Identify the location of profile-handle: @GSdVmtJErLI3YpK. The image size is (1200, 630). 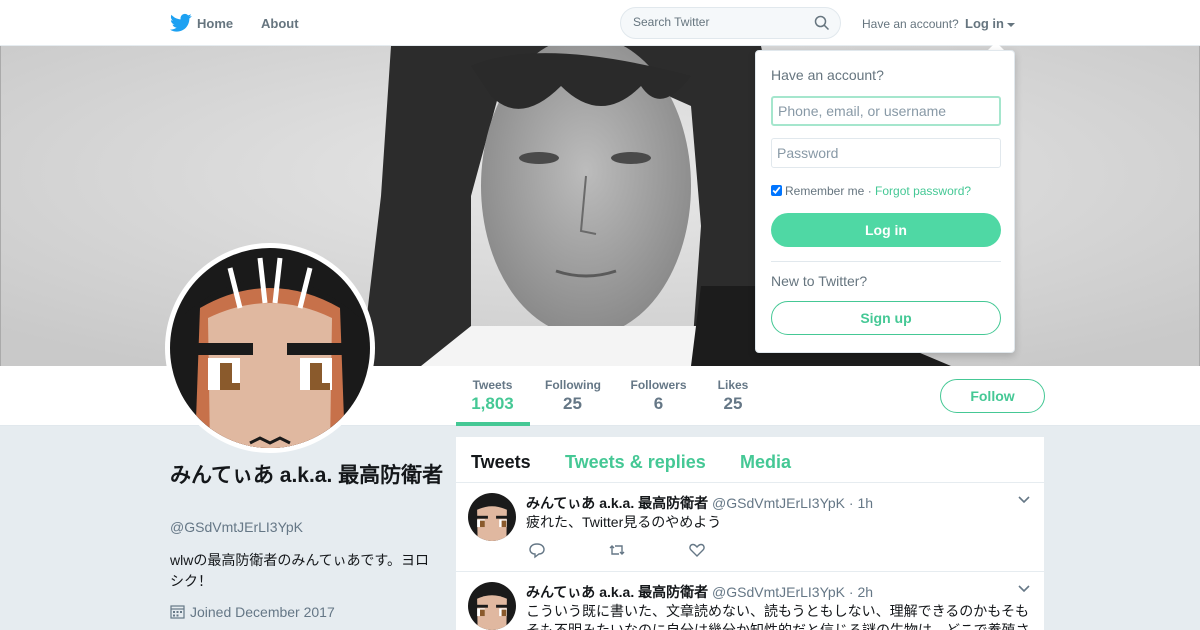
(236, 527).